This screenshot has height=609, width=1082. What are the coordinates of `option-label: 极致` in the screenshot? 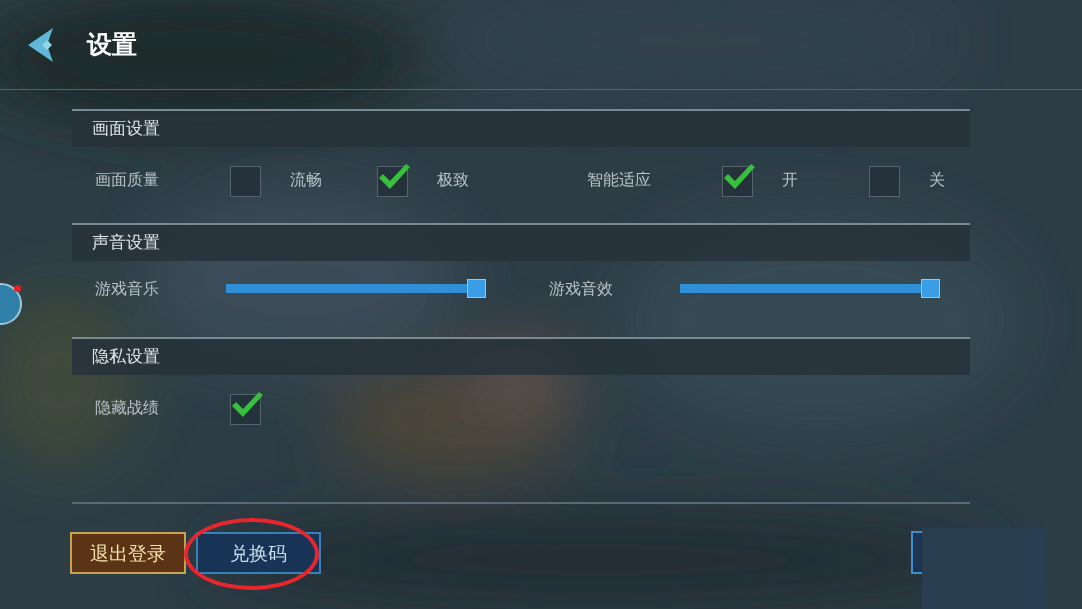 It's located at (453, 180).